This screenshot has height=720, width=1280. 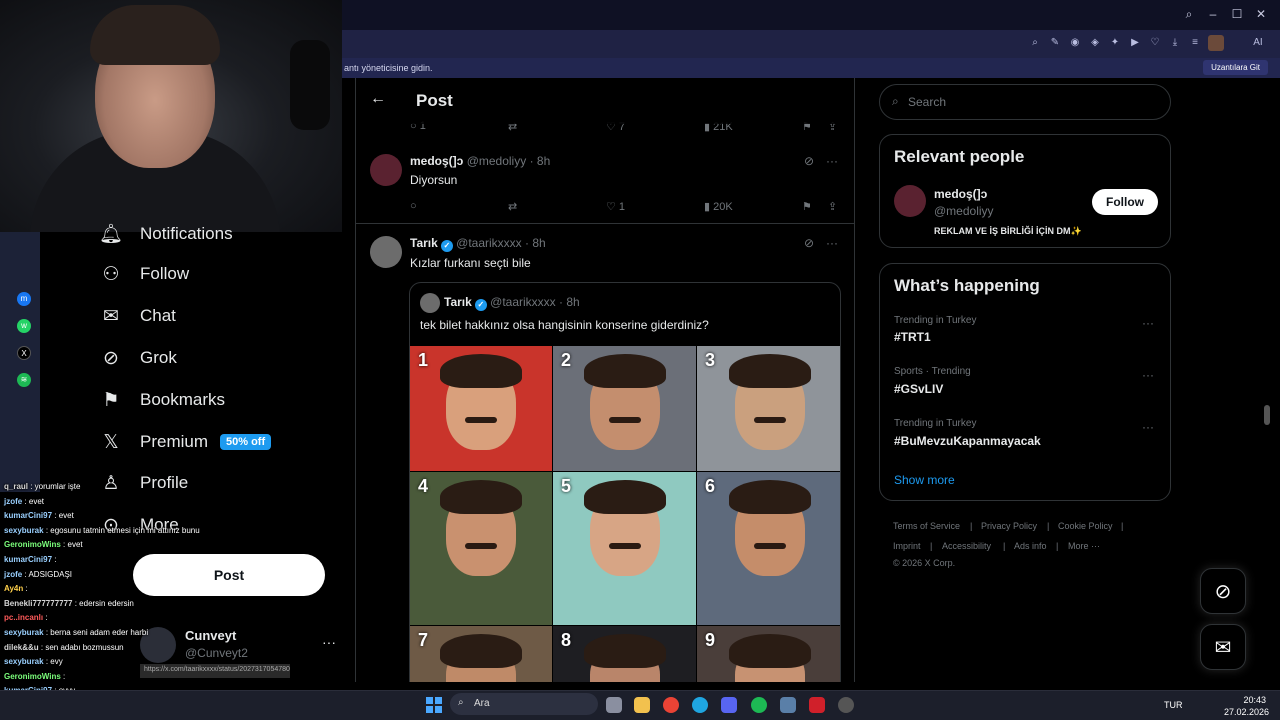 What do you see at coordinates (624, 408) in the screenshot?
I see `grid-photo: 2` at bounding box center [624, 408].